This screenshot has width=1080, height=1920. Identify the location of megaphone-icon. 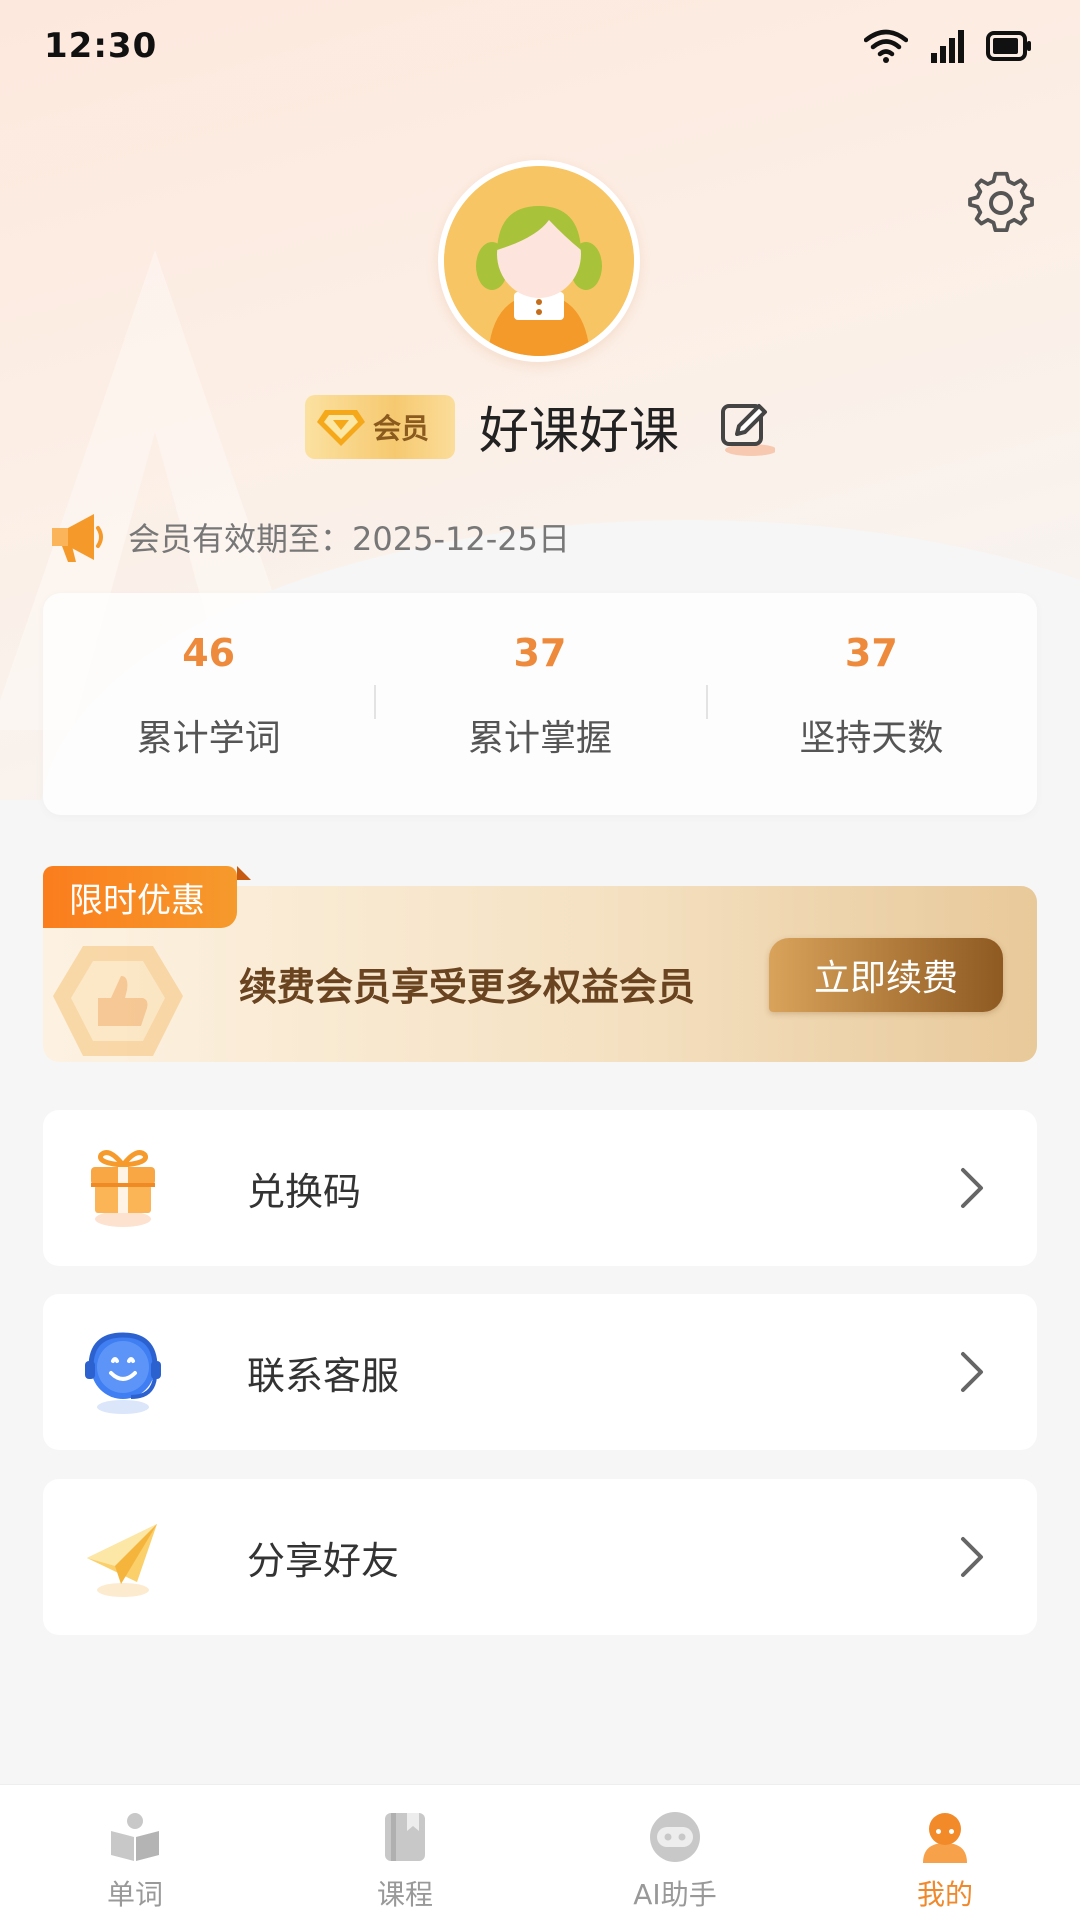
(77, 538).